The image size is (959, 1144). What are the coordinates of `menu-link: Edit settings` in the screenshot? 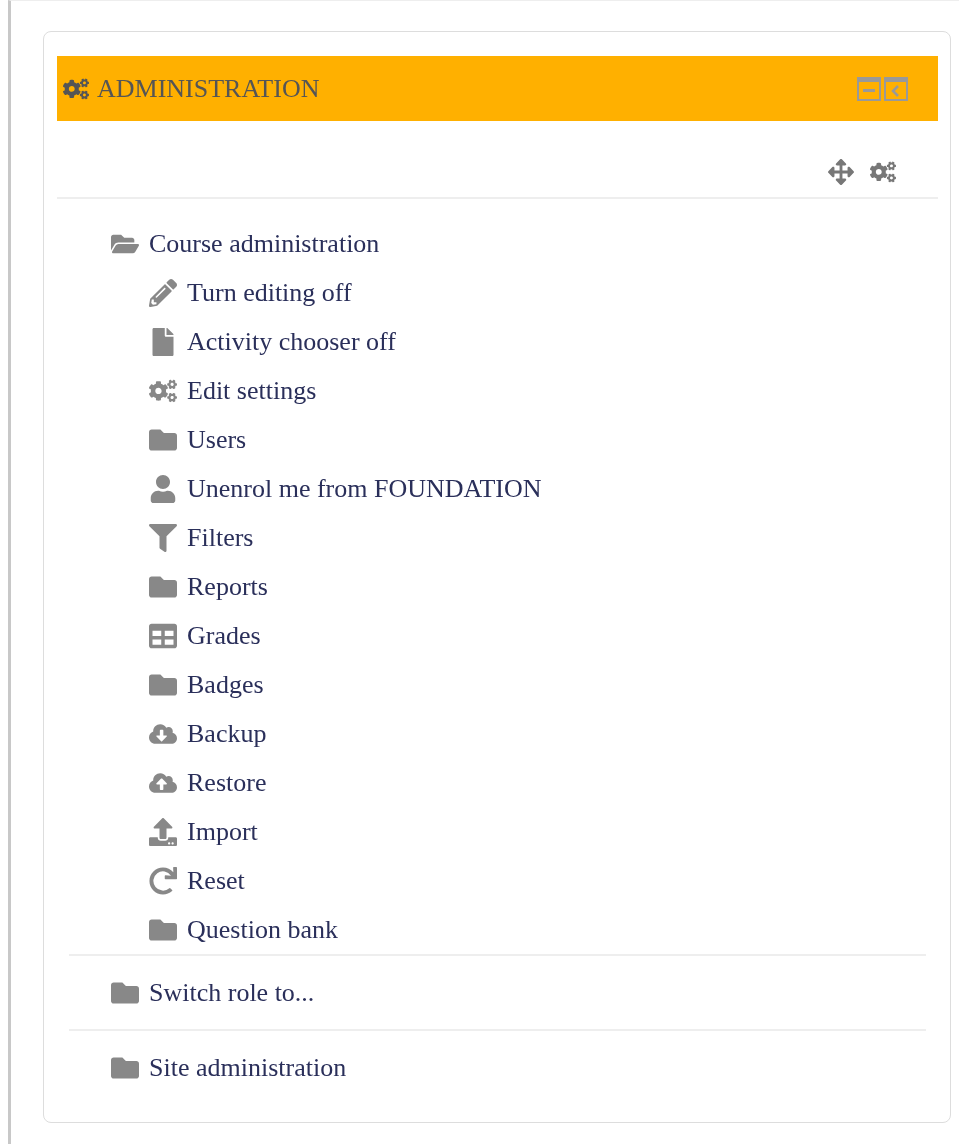 It's located at (252, 390).